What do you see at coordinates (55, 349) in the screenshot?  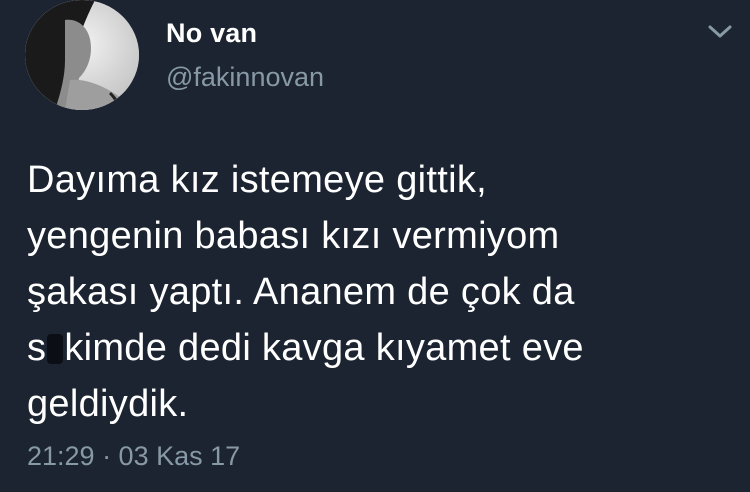 I see `censor-mark` at bounding box center [55, 349].